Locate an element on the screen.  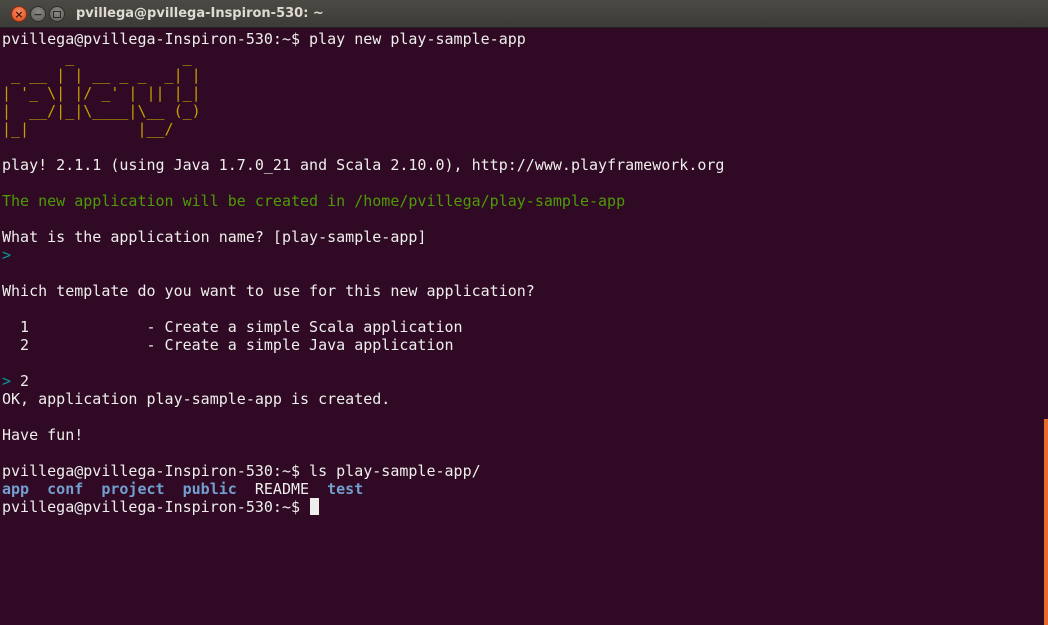
ascii-logo-line: _ _ is located at coordinates (97, 57).